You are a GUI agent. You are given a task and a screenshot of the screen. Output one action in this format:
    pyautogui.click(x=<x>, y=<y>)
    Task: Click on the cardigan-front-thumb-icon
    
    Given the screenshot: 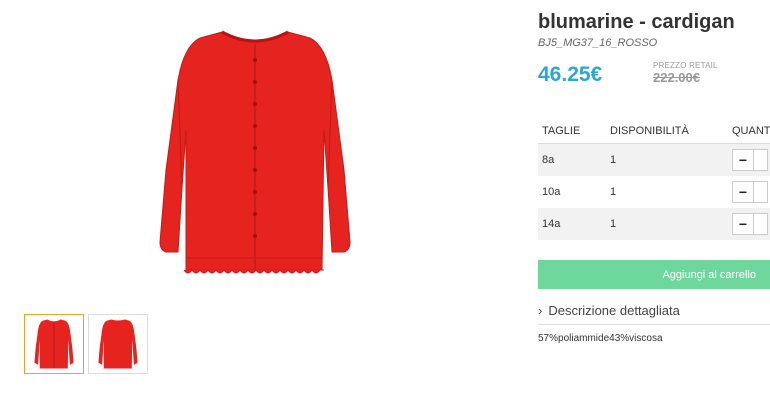 What is the action you would take?
    pyautogui.click(x=54, y=344)
    